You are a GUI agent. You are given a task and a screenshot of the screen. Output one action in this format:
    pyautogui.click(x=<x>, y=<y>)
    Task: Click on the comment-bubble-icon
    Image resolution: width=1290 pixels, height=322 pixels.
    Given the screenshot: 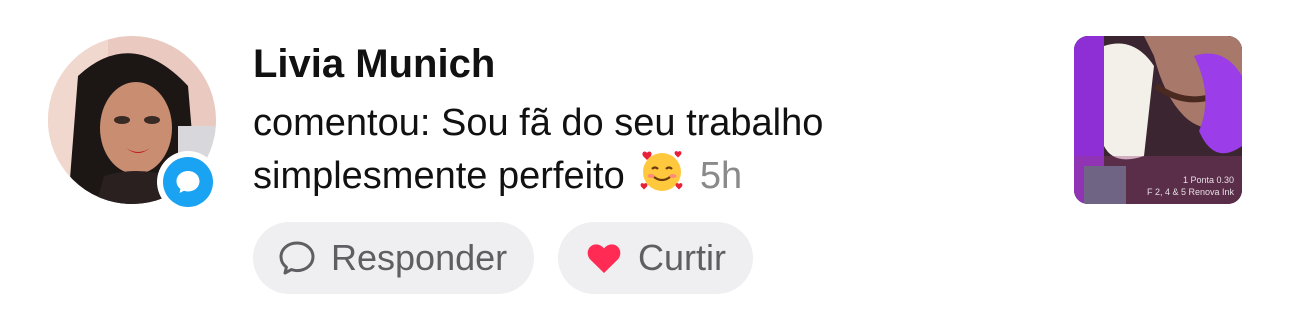 What is the action you would take?
    pyautogui.click(x=188, y=182)
    